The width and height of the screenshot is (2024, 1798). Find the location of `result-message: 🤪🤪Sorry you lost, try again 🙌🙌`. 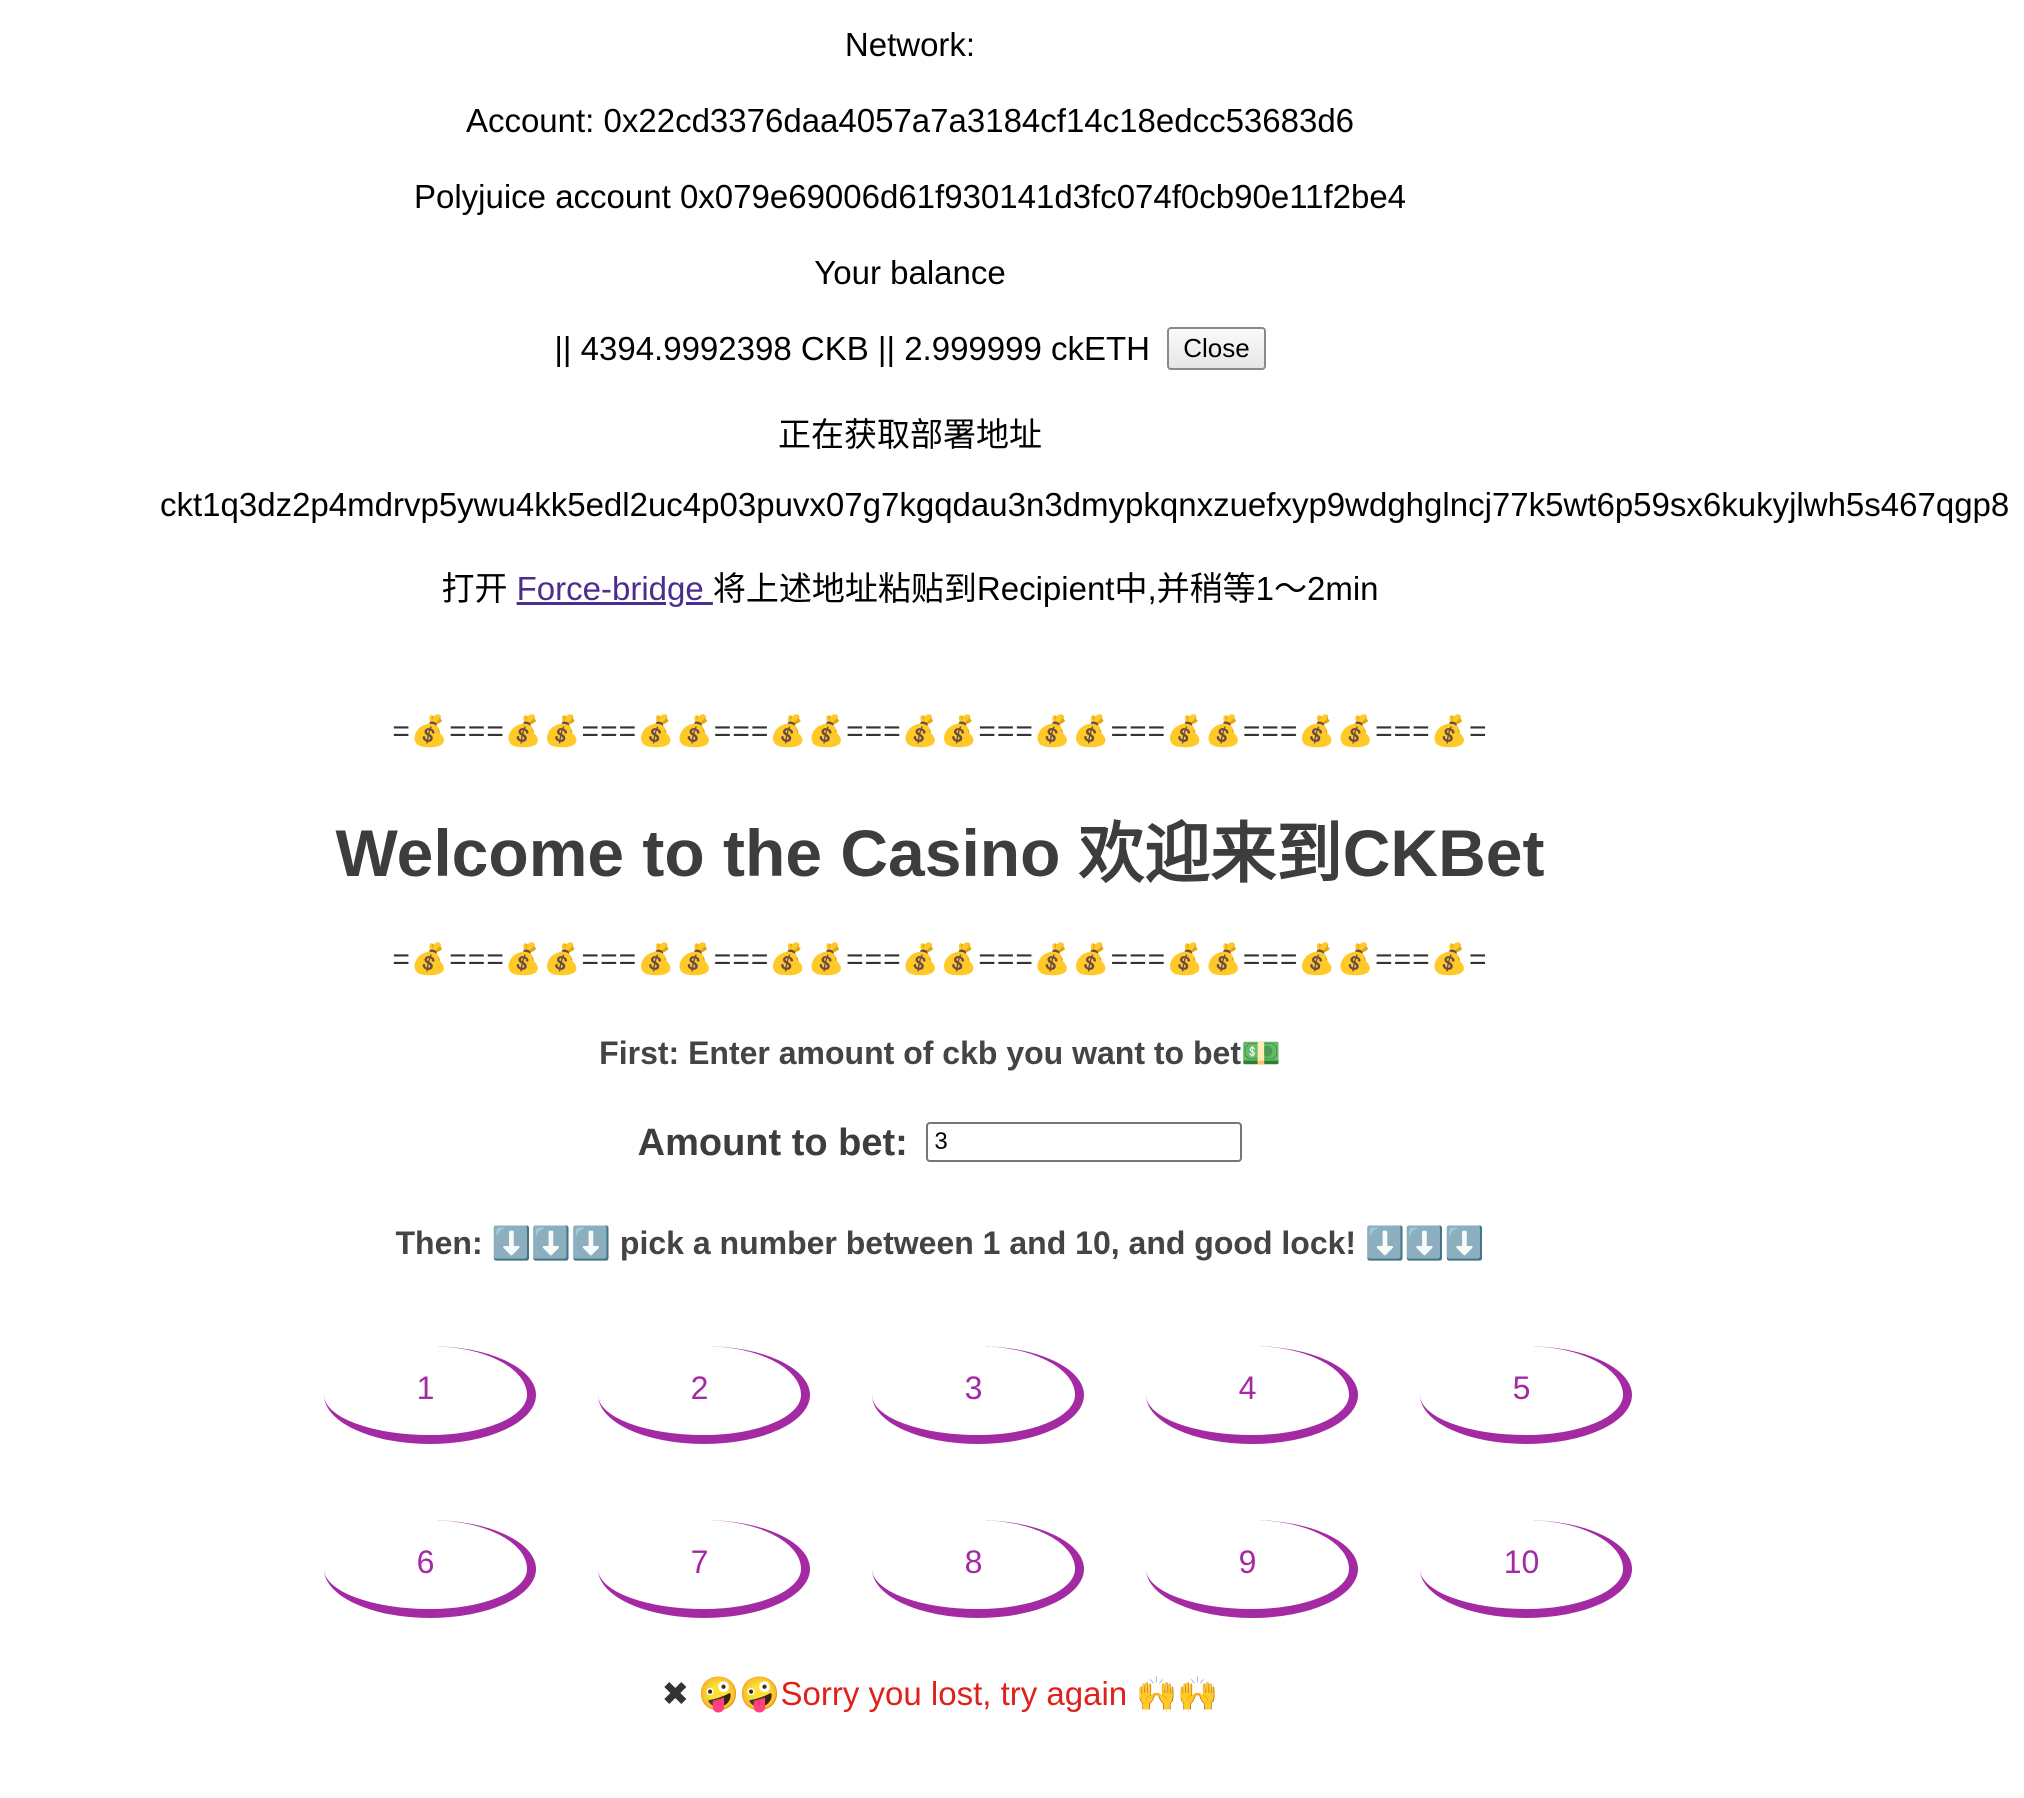

result-message: 🤪🤪Sorry you lost, try again 🙌🙌 is located at coordinates (954, 1693).